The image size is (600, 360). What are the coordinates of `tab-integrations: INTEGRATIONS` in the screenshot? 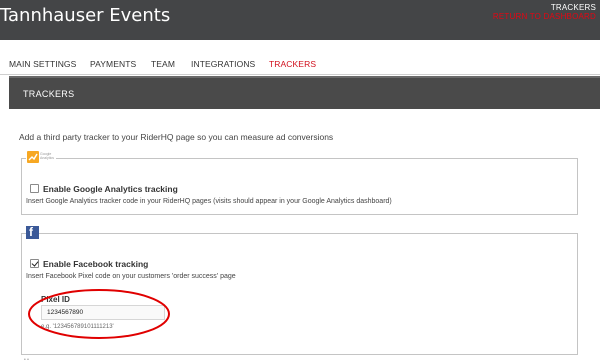 It's located at (223, 64).